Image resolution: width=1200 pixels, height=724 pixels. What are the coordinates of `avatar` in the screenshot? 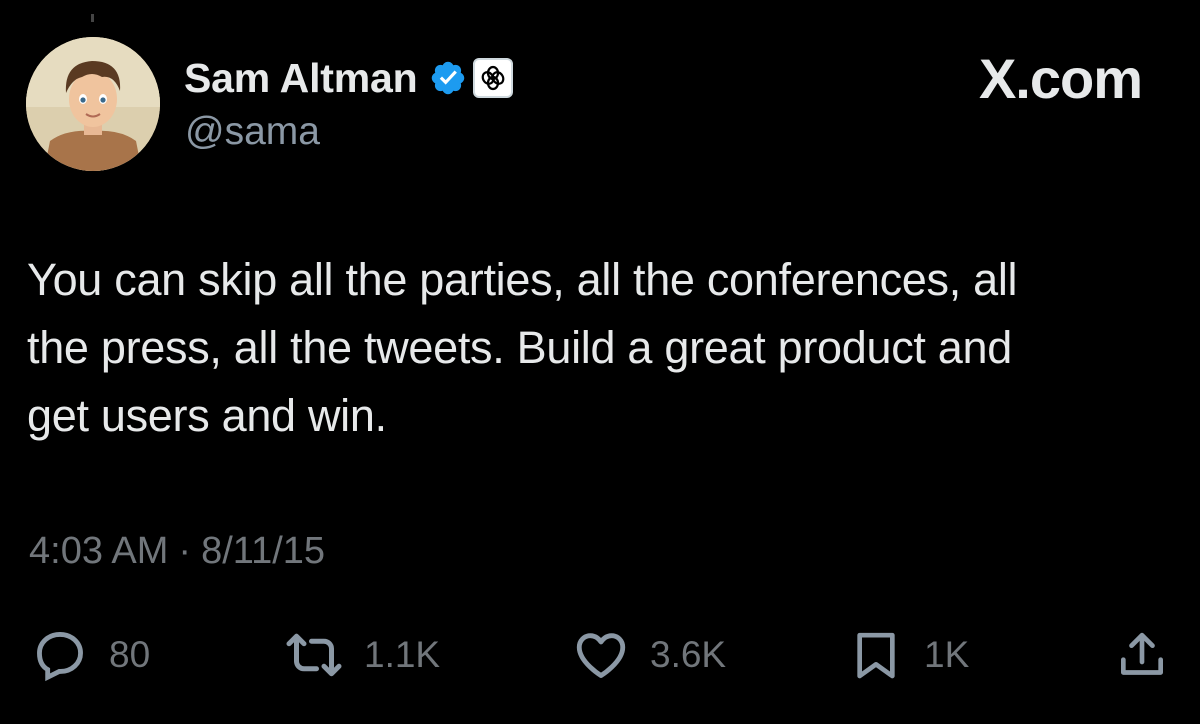 It's located at (93, 104).